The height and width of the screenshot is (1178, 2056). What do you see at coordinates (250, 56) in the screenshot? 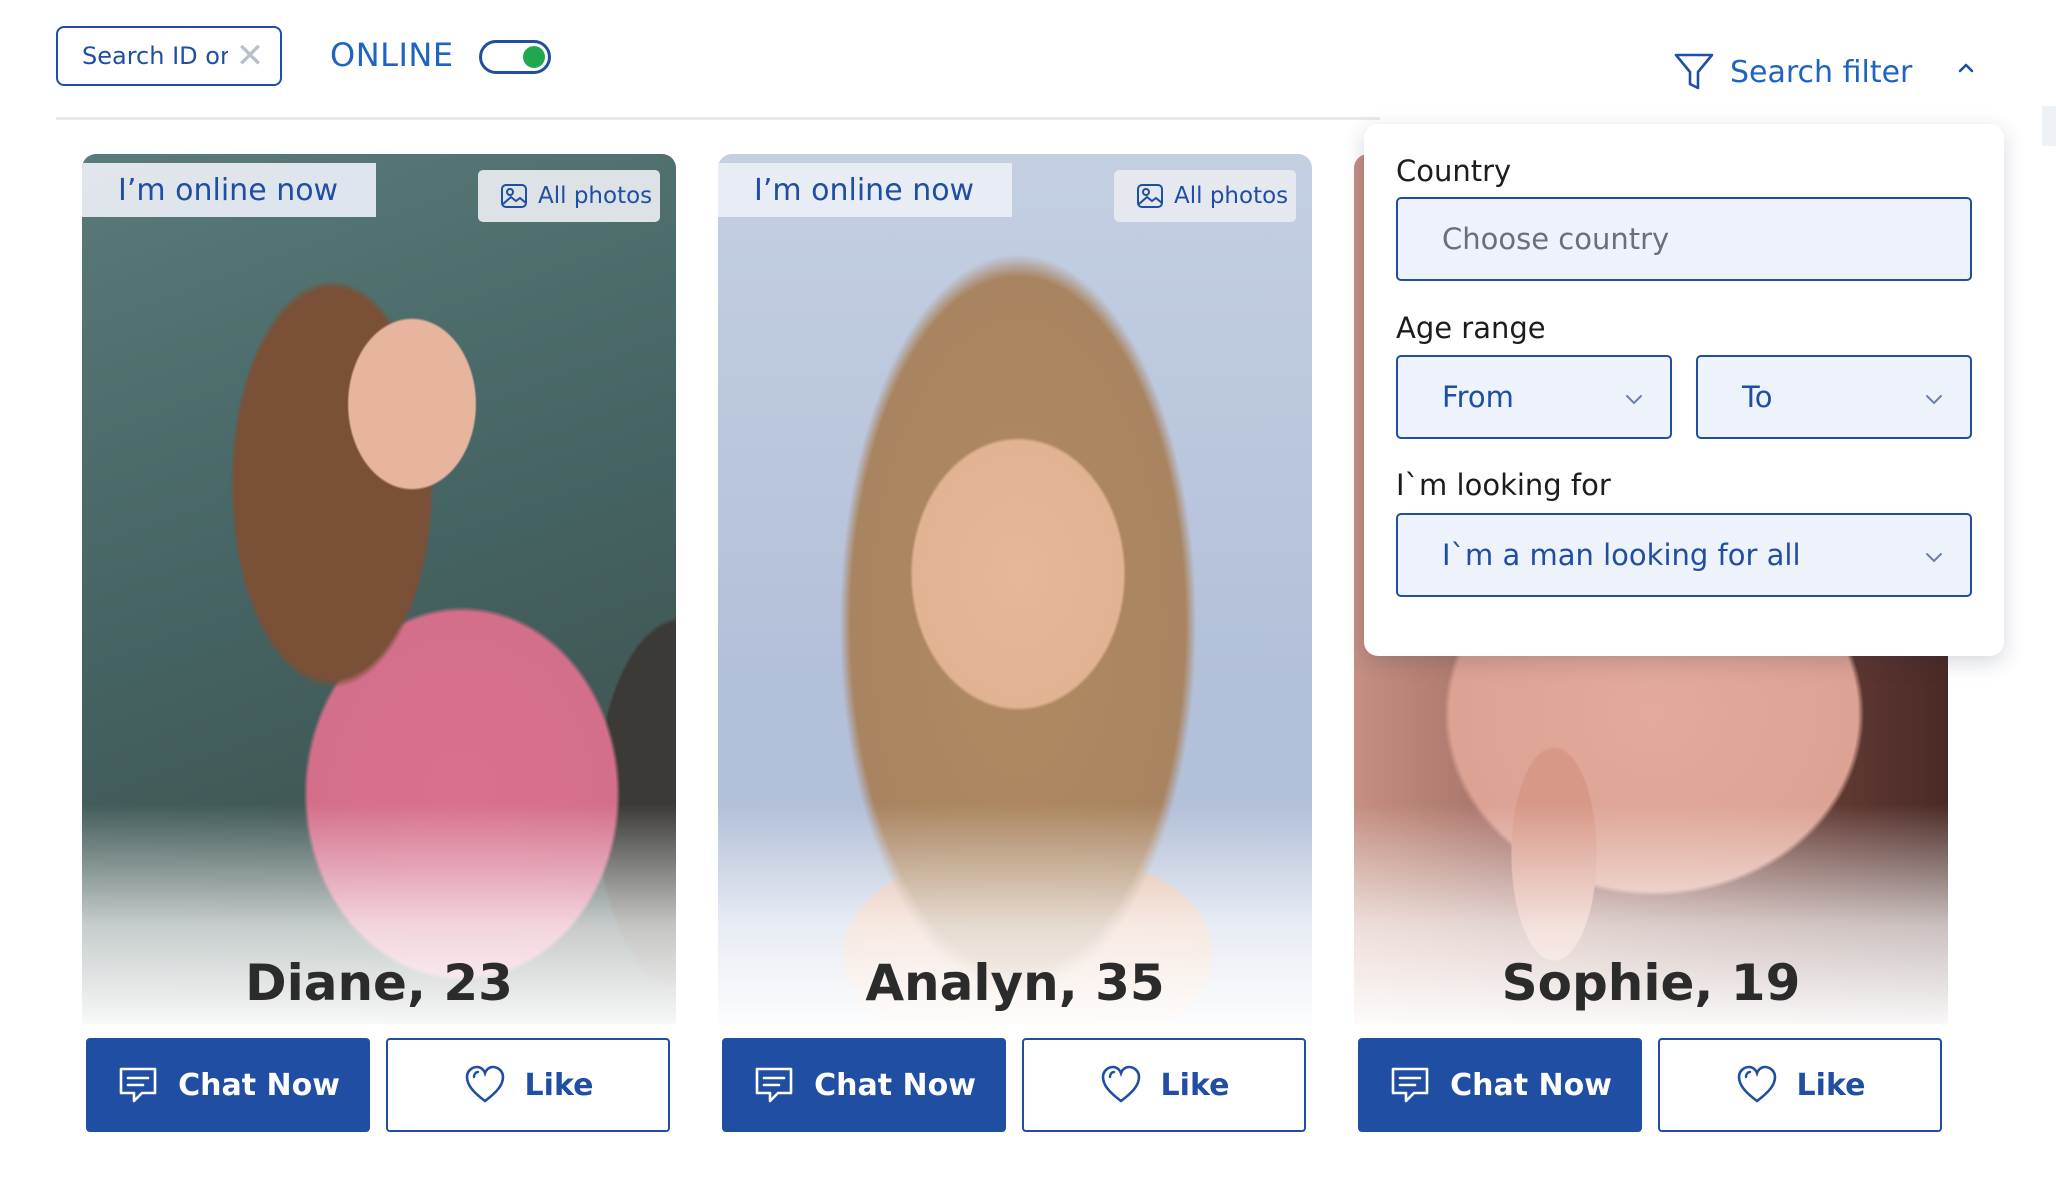
I see `clear-icon: ✕` at bounding box center [250, 56].